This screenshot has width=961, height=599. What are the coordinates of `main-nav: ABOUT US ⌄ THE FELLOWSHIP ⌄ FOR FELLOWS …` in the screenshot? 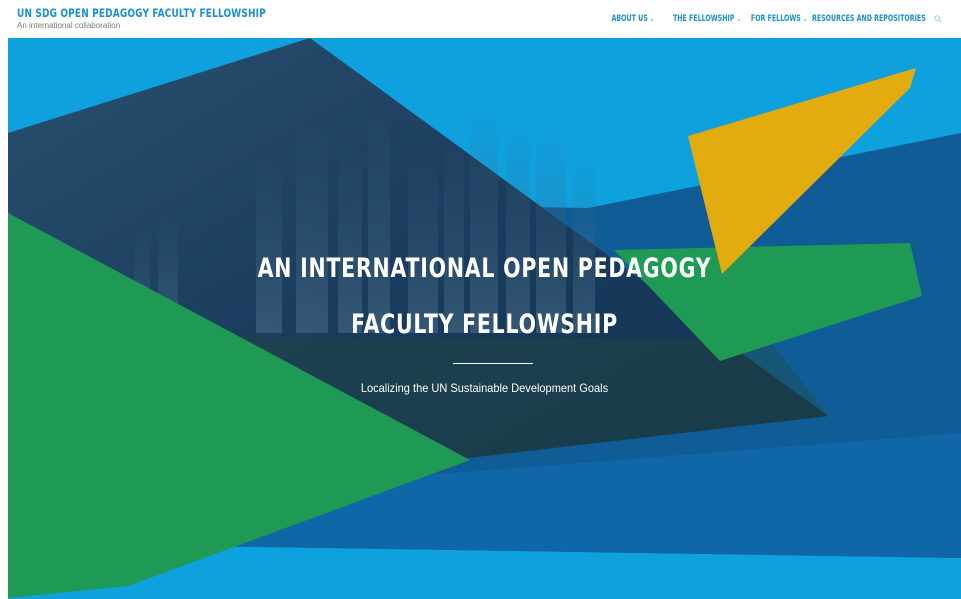 It's located at (774, 19).